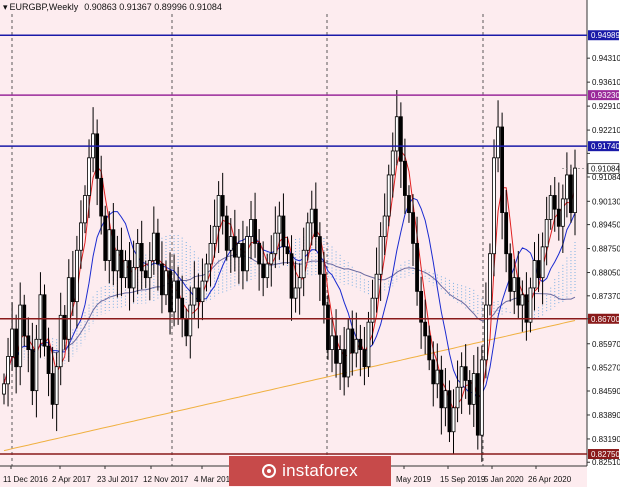  I want to click on price-tick-label: 0.83890, so click(606, 415).